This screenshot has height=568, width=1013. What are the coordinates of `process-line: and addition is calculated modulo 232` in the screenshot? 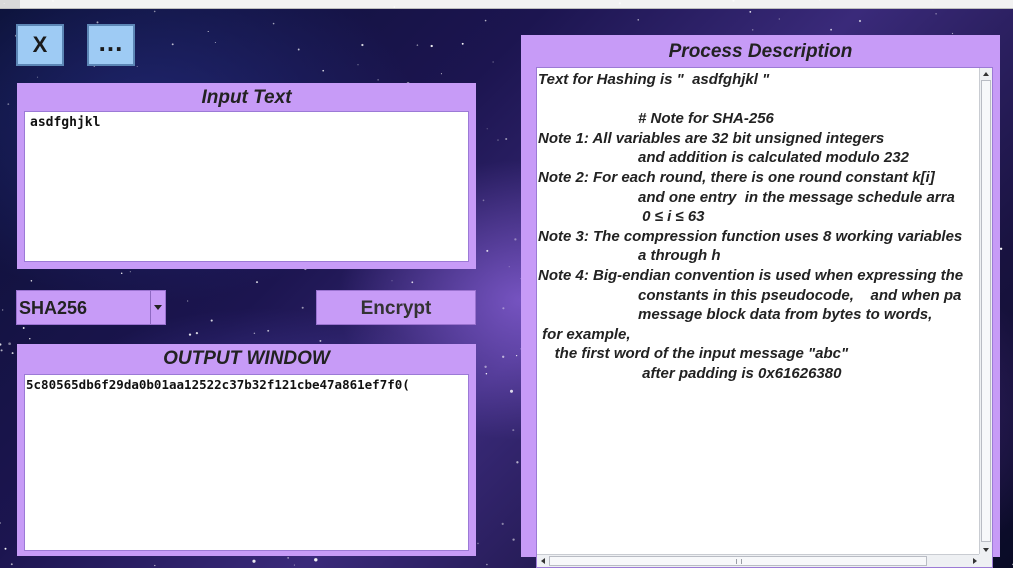 It's located at (723, 158).